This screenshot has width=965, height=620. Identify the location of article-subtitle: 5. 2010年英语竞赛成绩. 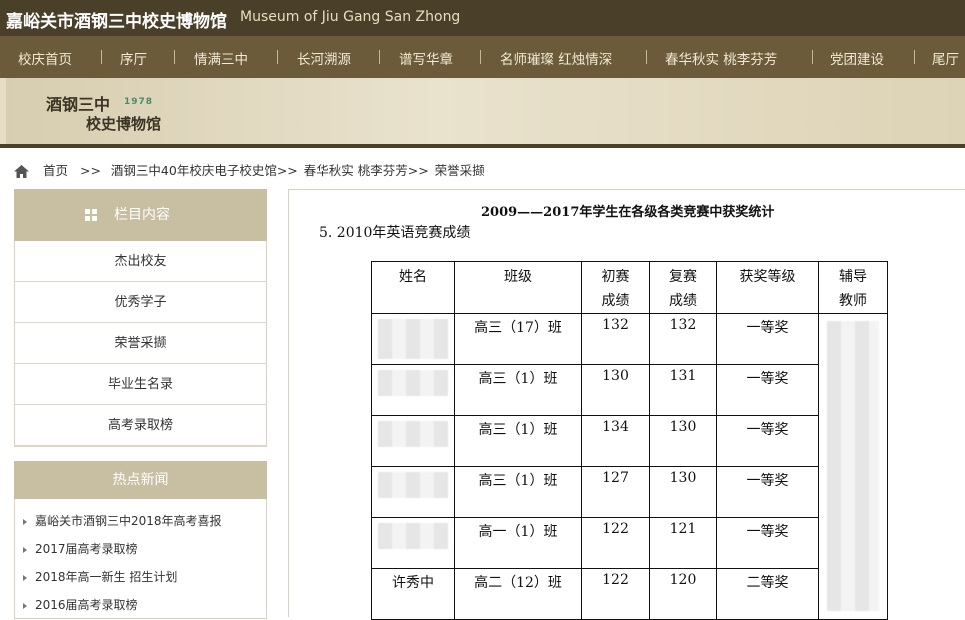
(395, 233).